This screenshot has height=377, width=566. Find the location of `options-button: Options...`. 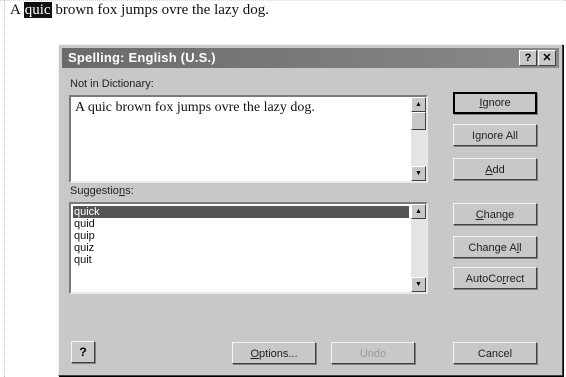

options-button: Options... is located at coordinates (274, 353).